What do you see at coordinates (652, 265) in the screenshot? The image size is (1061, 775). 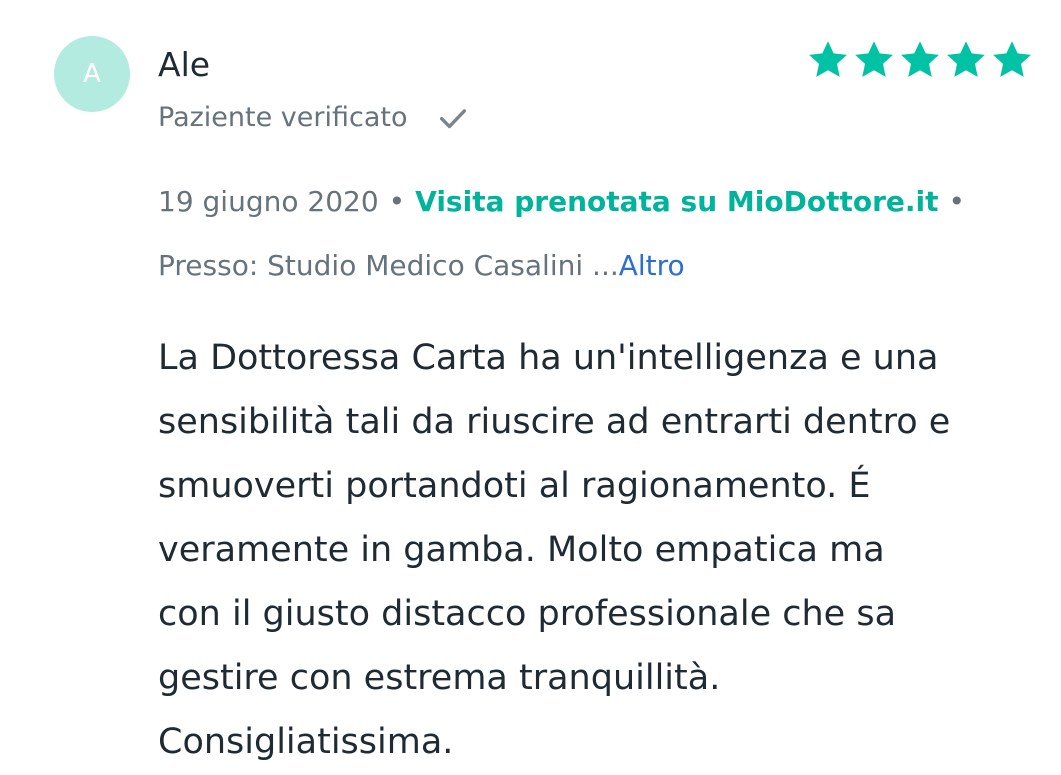 I see `more-link: Altro` at bounding box center [652, 265].